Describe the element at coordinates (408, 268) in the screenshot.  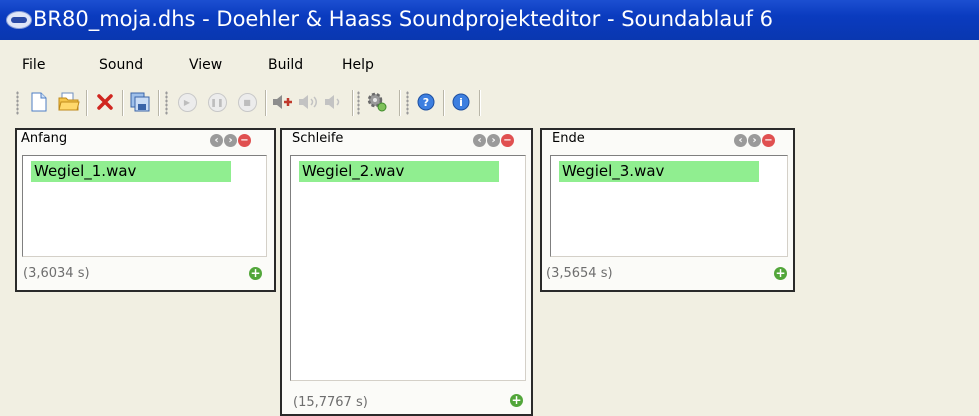
I see `sound-list: Wegiel_2.wav` at that location.